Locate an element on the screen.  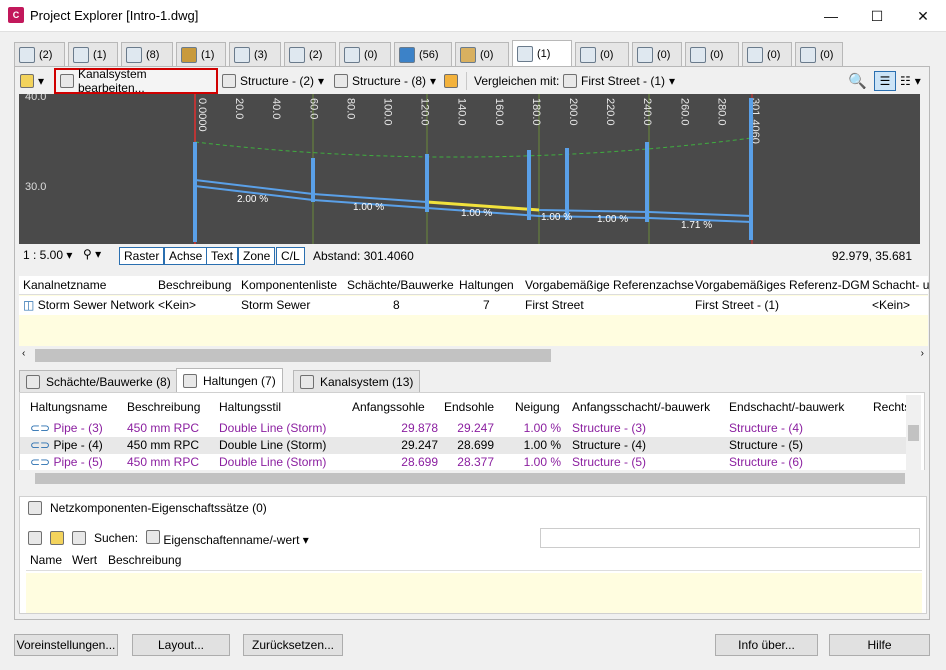
lock-button is located at coordinates (451, 81).